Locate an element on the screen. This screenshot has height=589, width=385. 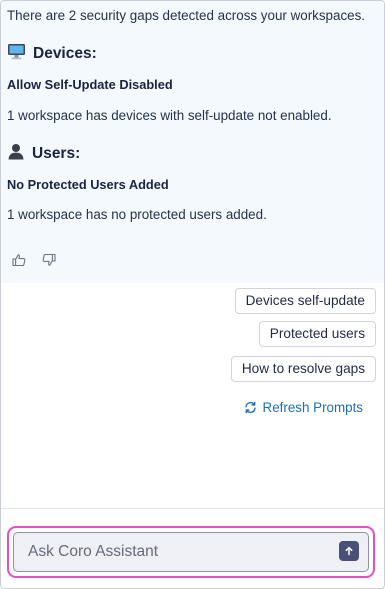
thumbs-up-icon is located at coordinates (19, 260).